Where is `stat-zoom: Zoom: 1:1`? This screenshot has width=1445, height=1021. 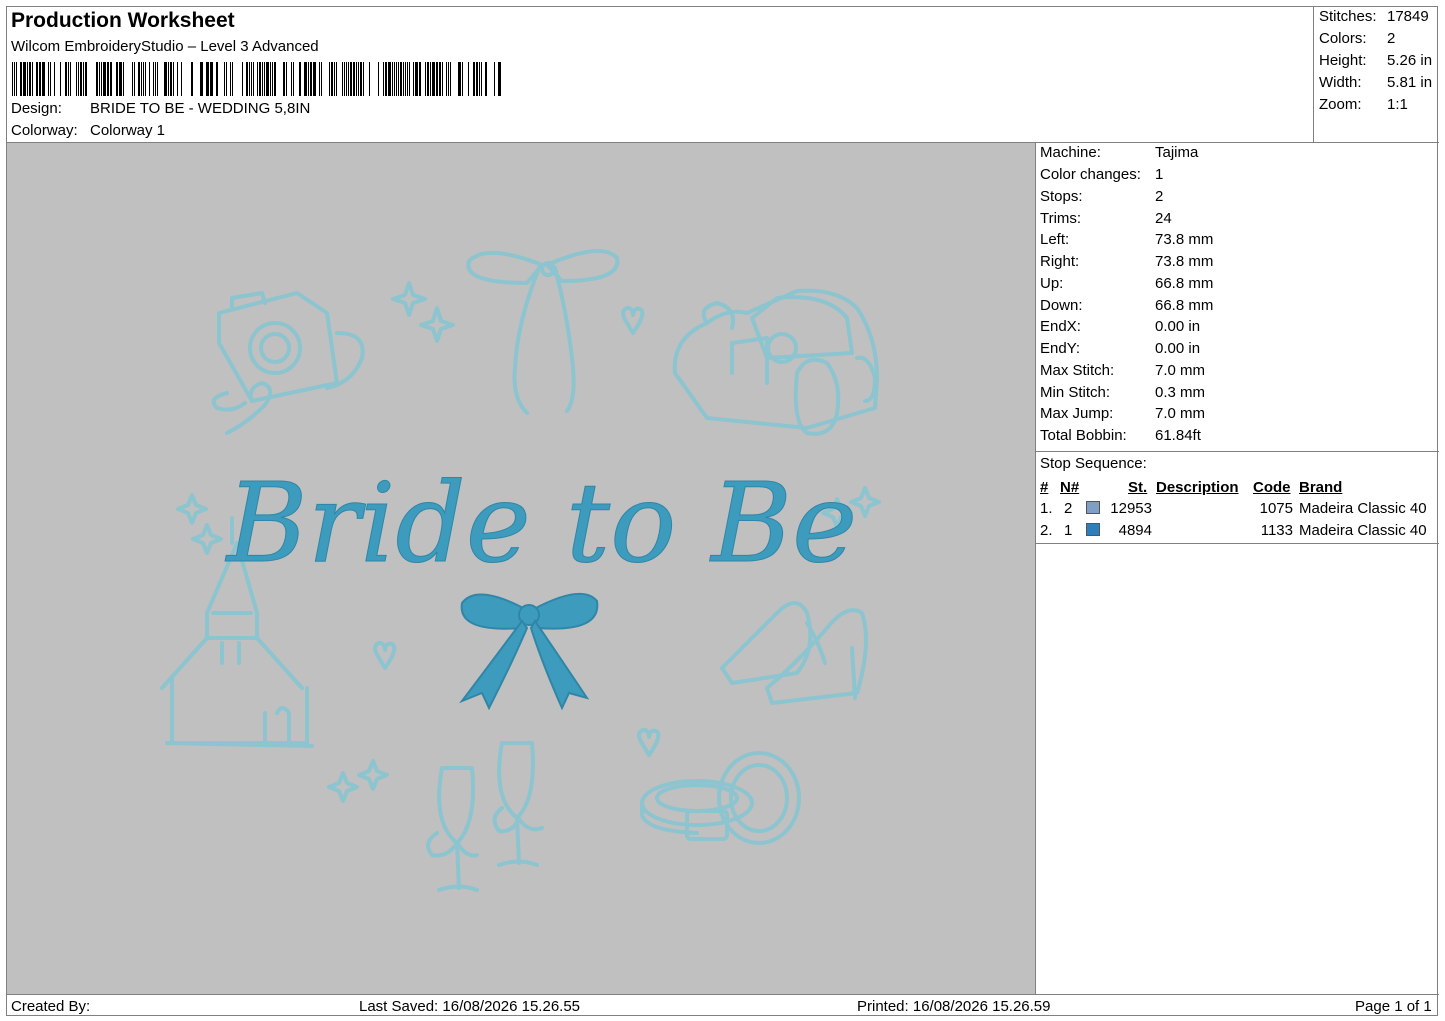 stat-zoom: Zoom: 1:1 is located at coordinates (1363, 104).